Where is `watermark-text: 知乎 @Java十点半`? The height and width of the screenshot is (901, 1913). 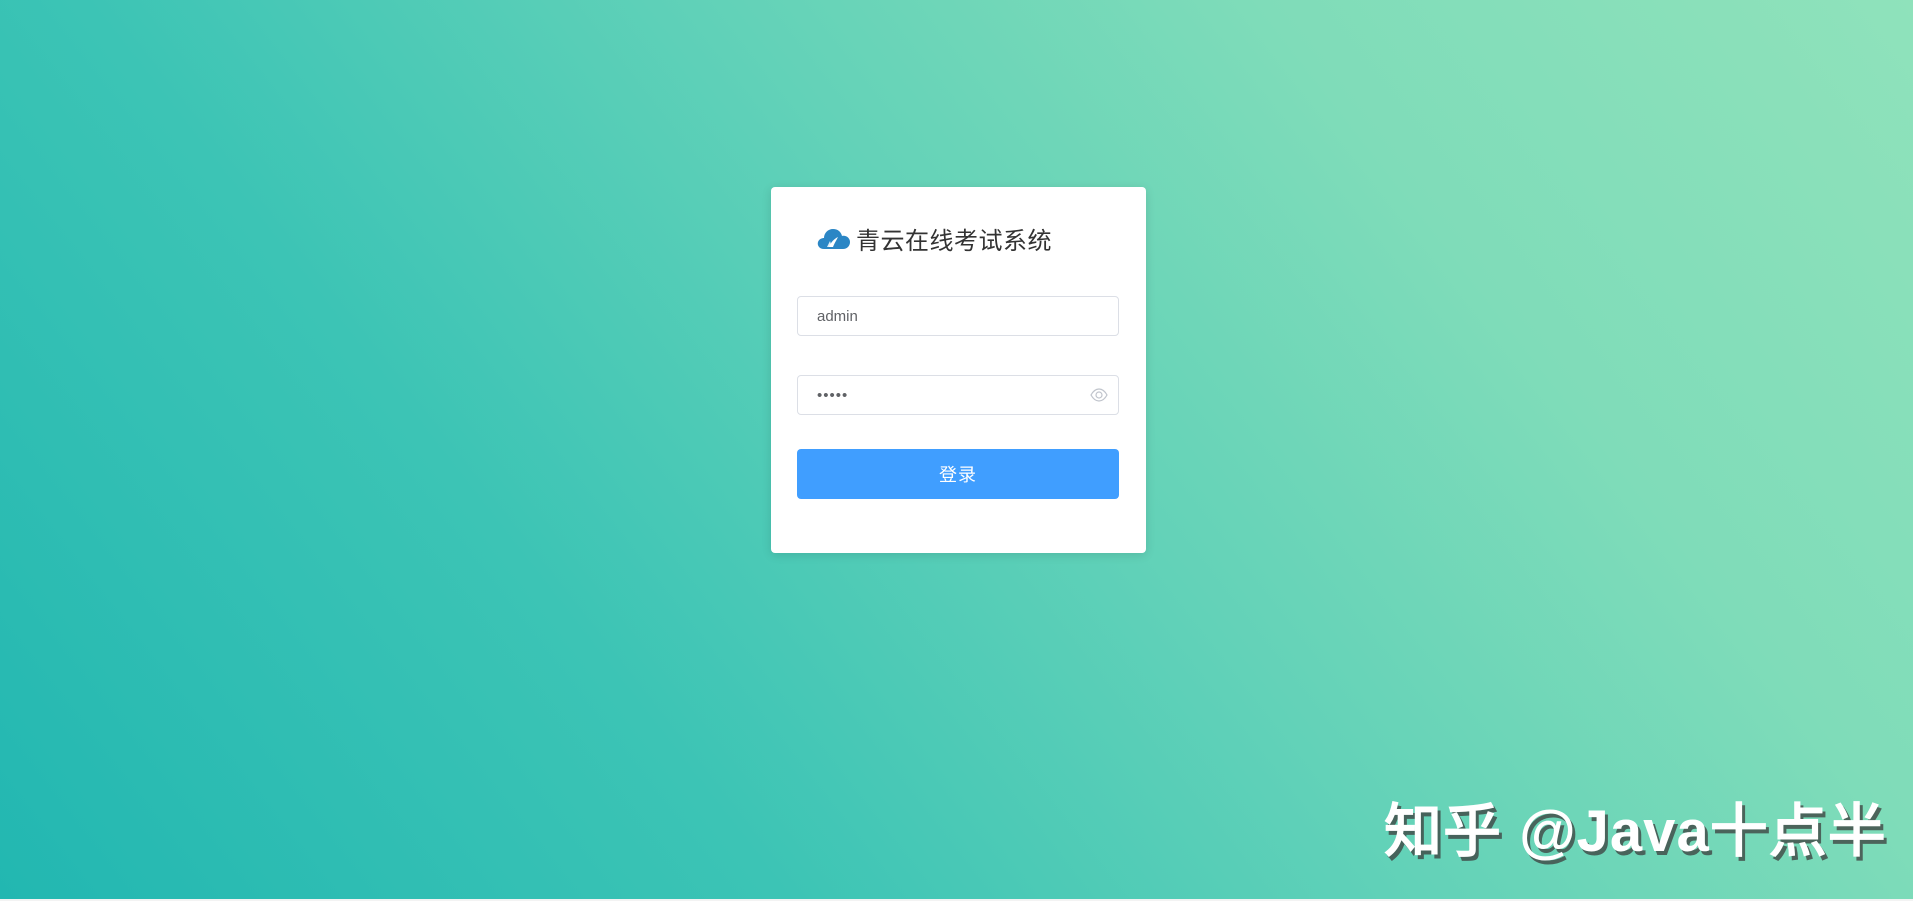
watermark-text: 知乎 @Java十点半 is located at coordinates (1635, 831).